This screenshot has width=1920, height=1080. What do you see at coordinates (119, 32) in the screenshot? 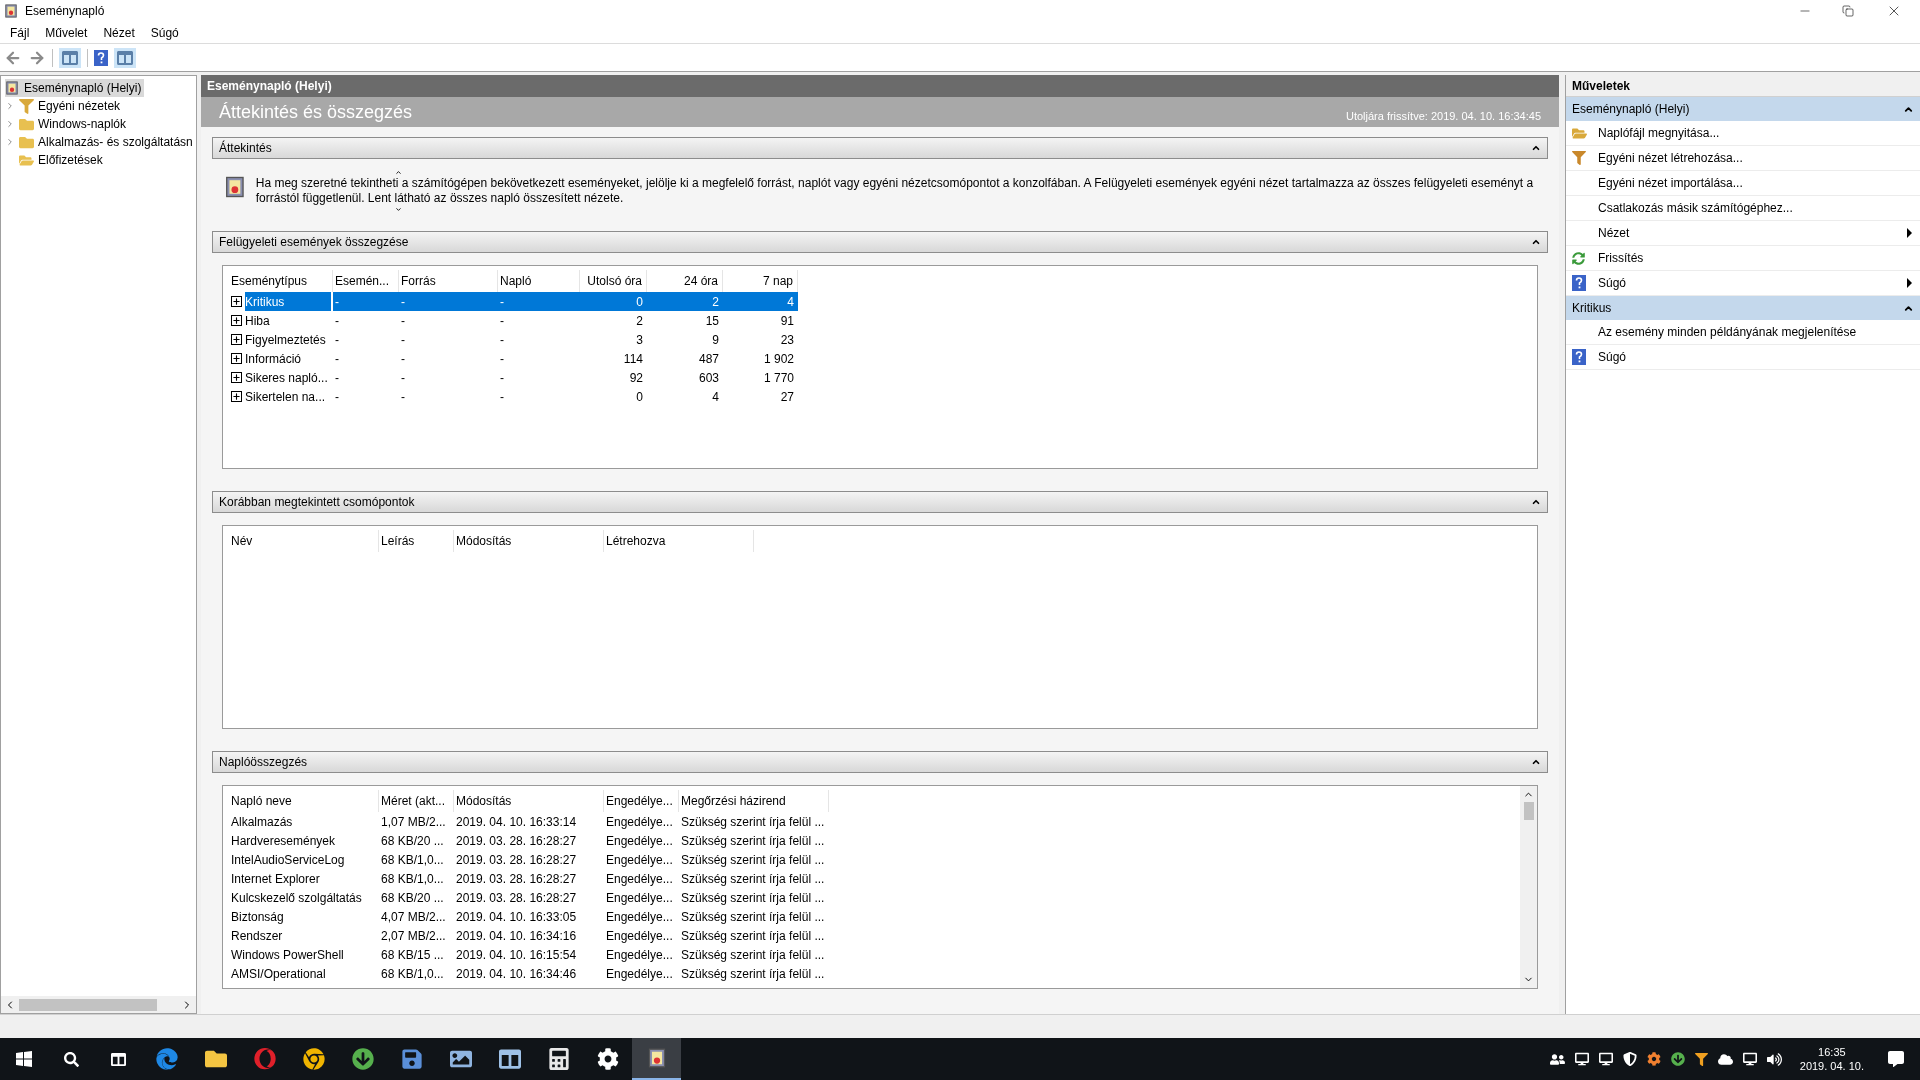
I see `menu-item: Nézet` at bounding box center [119, 32].